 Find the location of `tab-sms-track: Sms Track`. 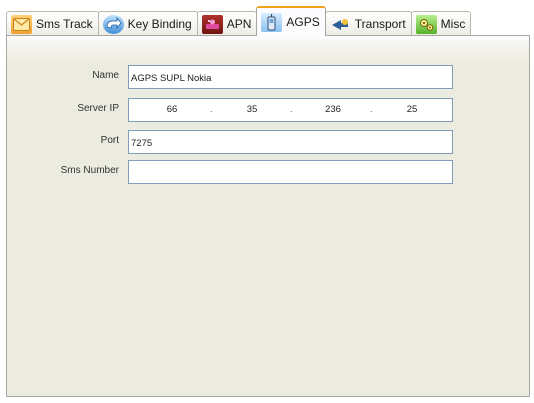

tab-sms-track: Sms Track is located at coordinates (52, 23).